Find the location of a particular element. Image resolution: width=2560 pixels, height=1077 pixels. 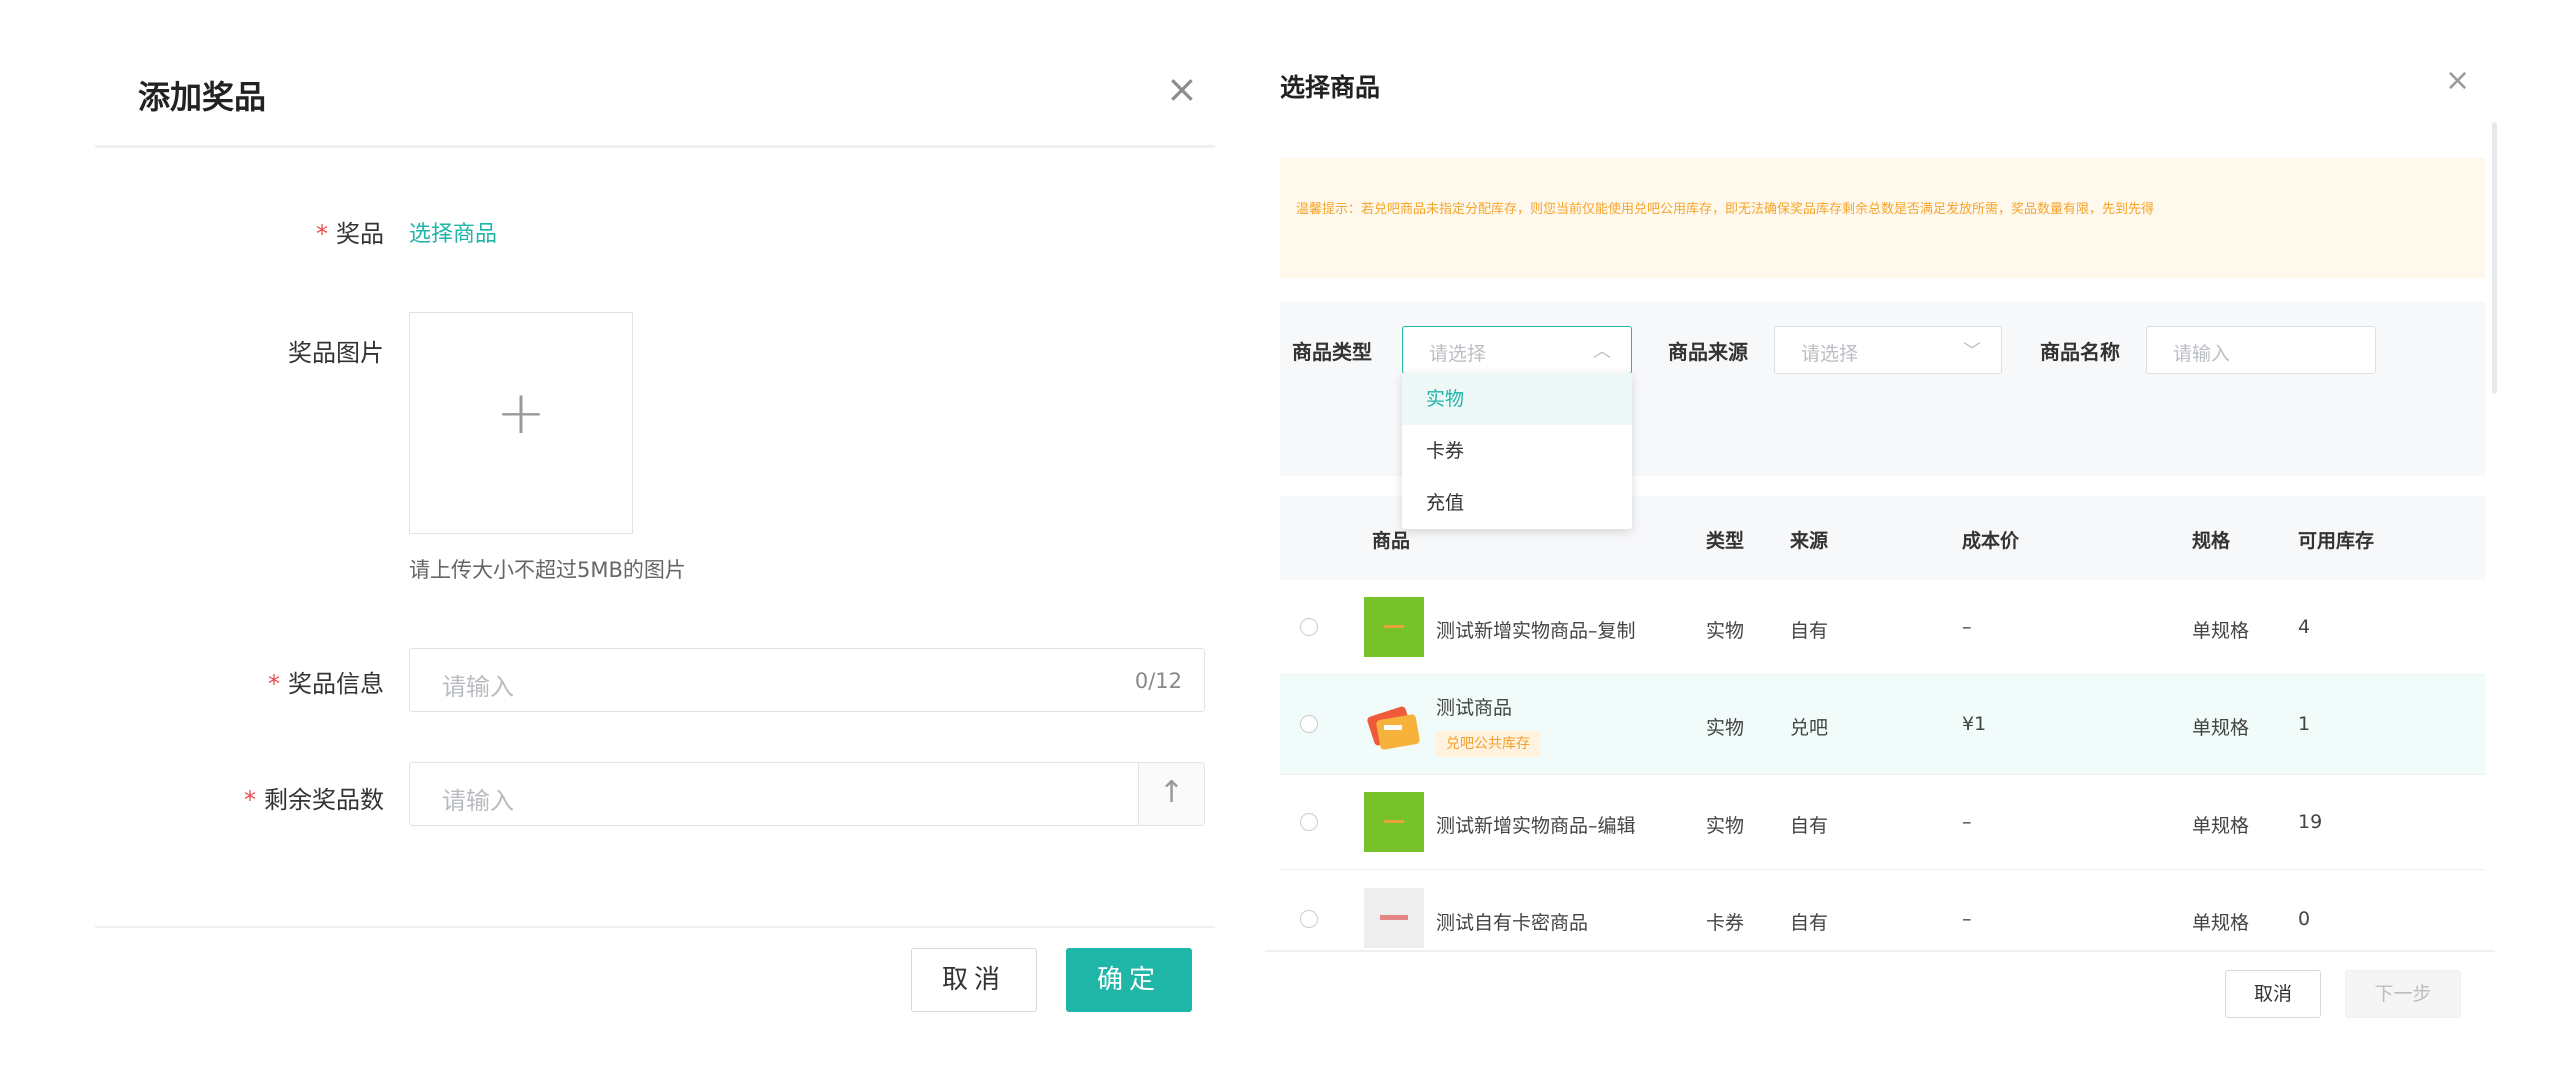

chevron-up-icon: ︿ is located at coordinates (1602, 351).